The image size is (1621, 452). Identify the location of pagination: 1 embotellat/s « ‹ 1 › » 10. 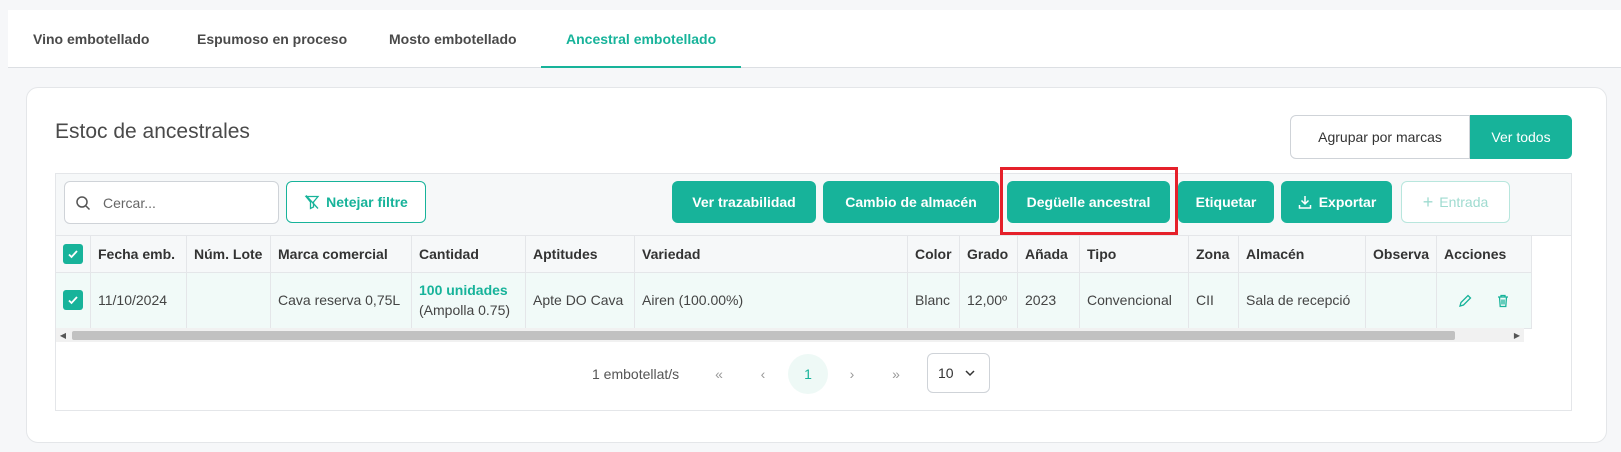
(813, 374).